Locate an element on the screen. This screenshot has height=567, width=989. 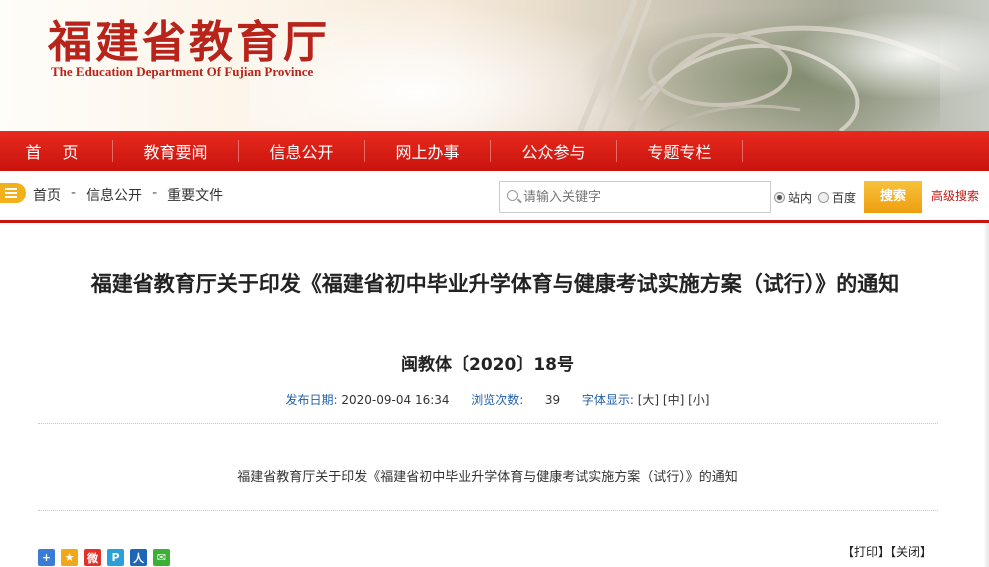
breadcrumb-important-documents: 重要文件 is located at coordinates (195, 195).